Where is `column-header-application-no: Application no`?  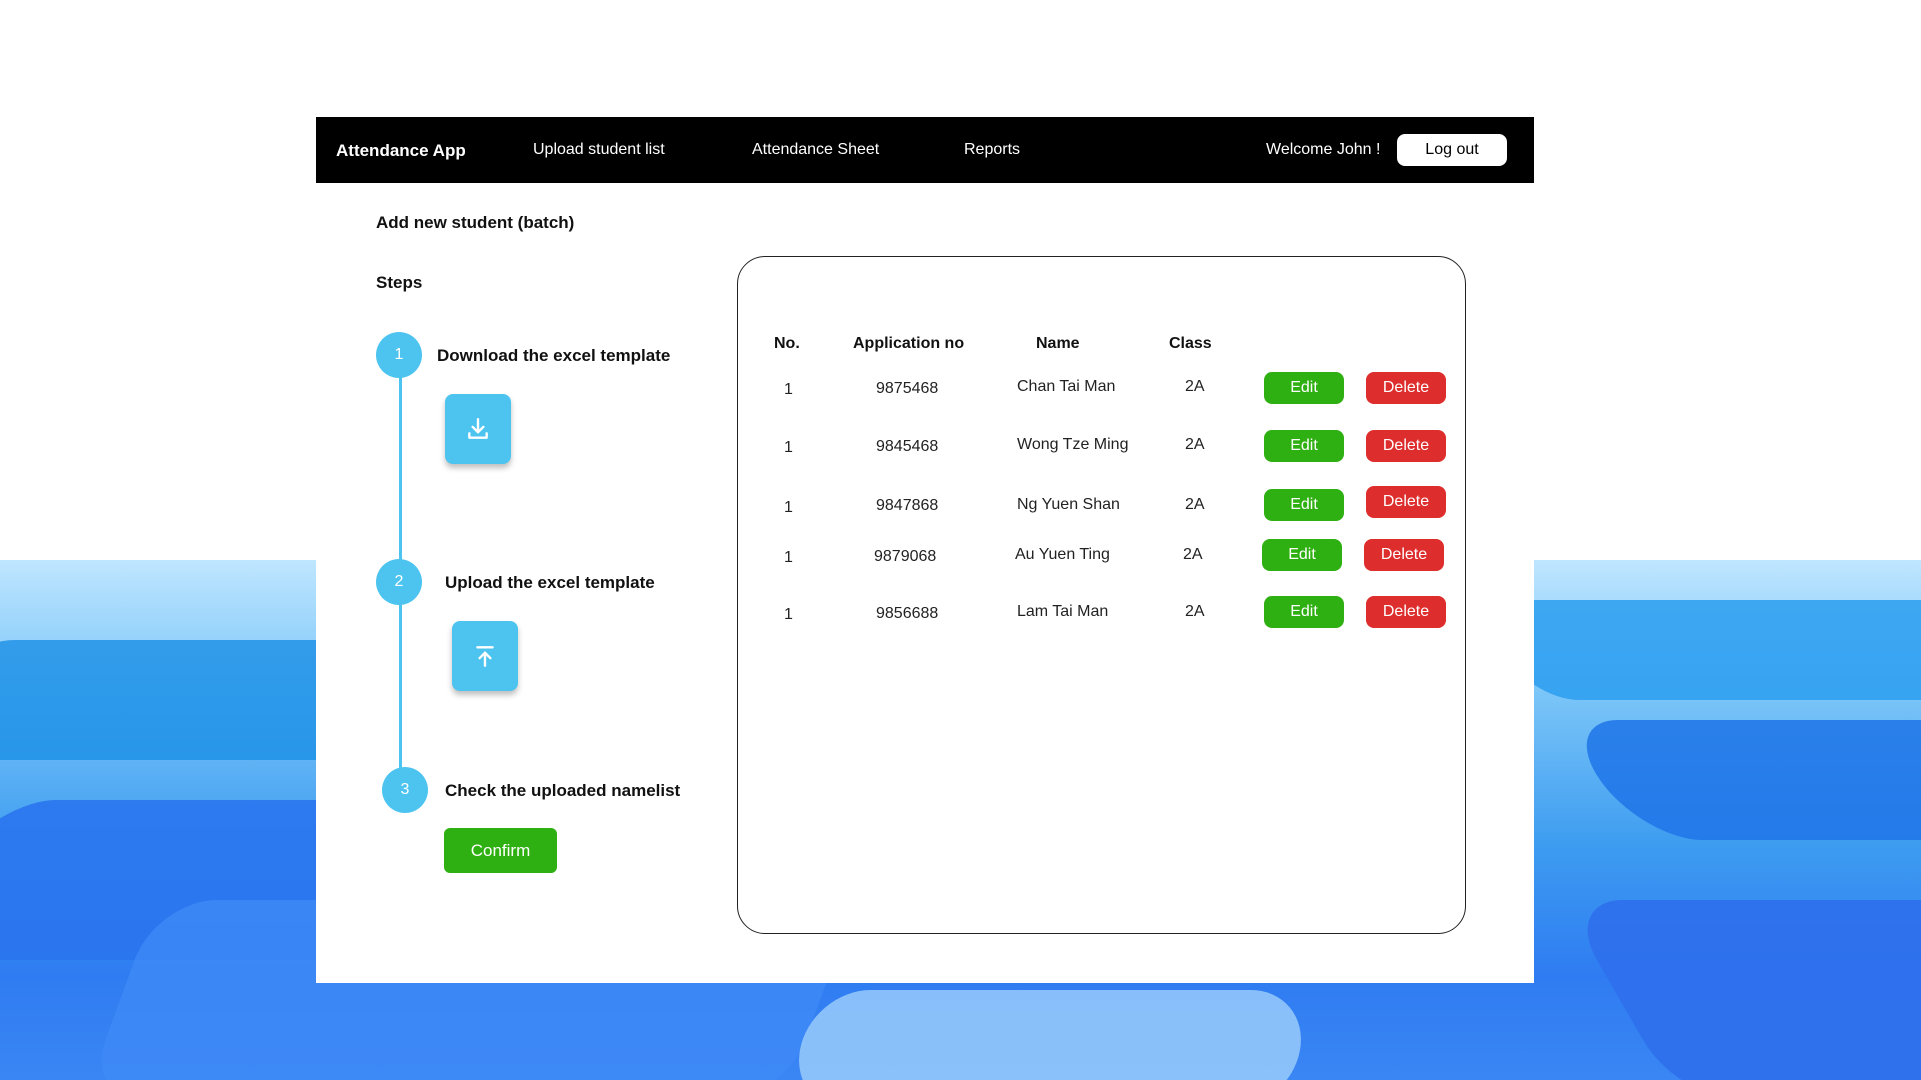 column-header-application-no: Application no is located at coordinates (909, 343).